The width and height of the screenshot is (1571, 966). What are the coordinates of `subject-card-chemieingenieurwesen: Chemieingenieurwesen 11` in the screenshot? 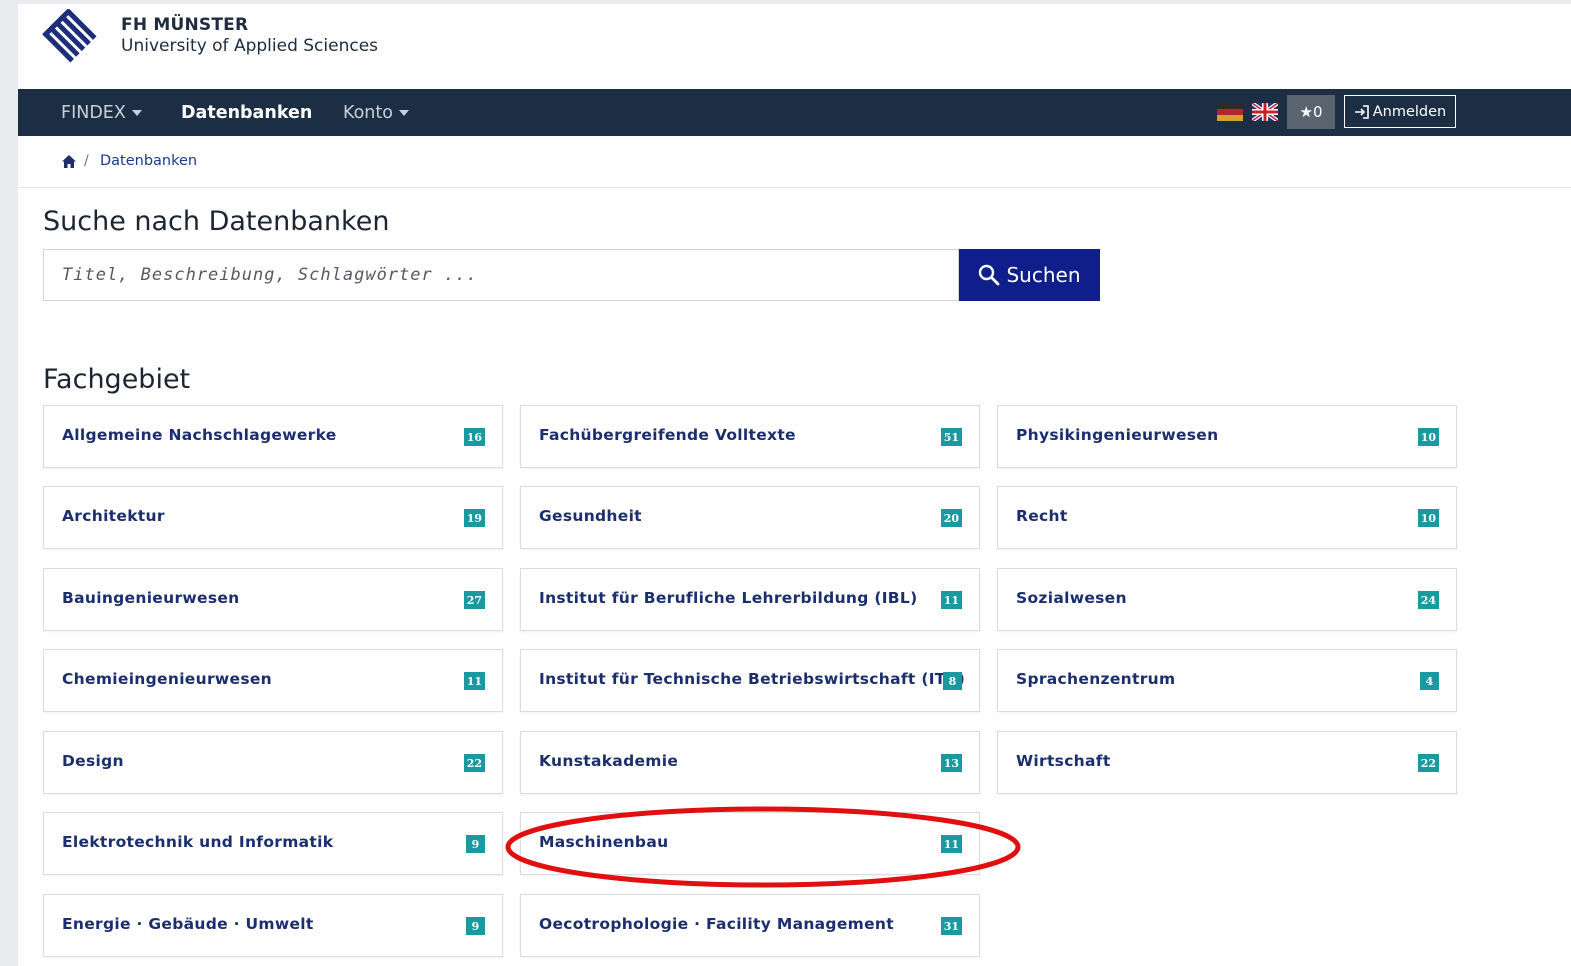 It's located at (273, 680).